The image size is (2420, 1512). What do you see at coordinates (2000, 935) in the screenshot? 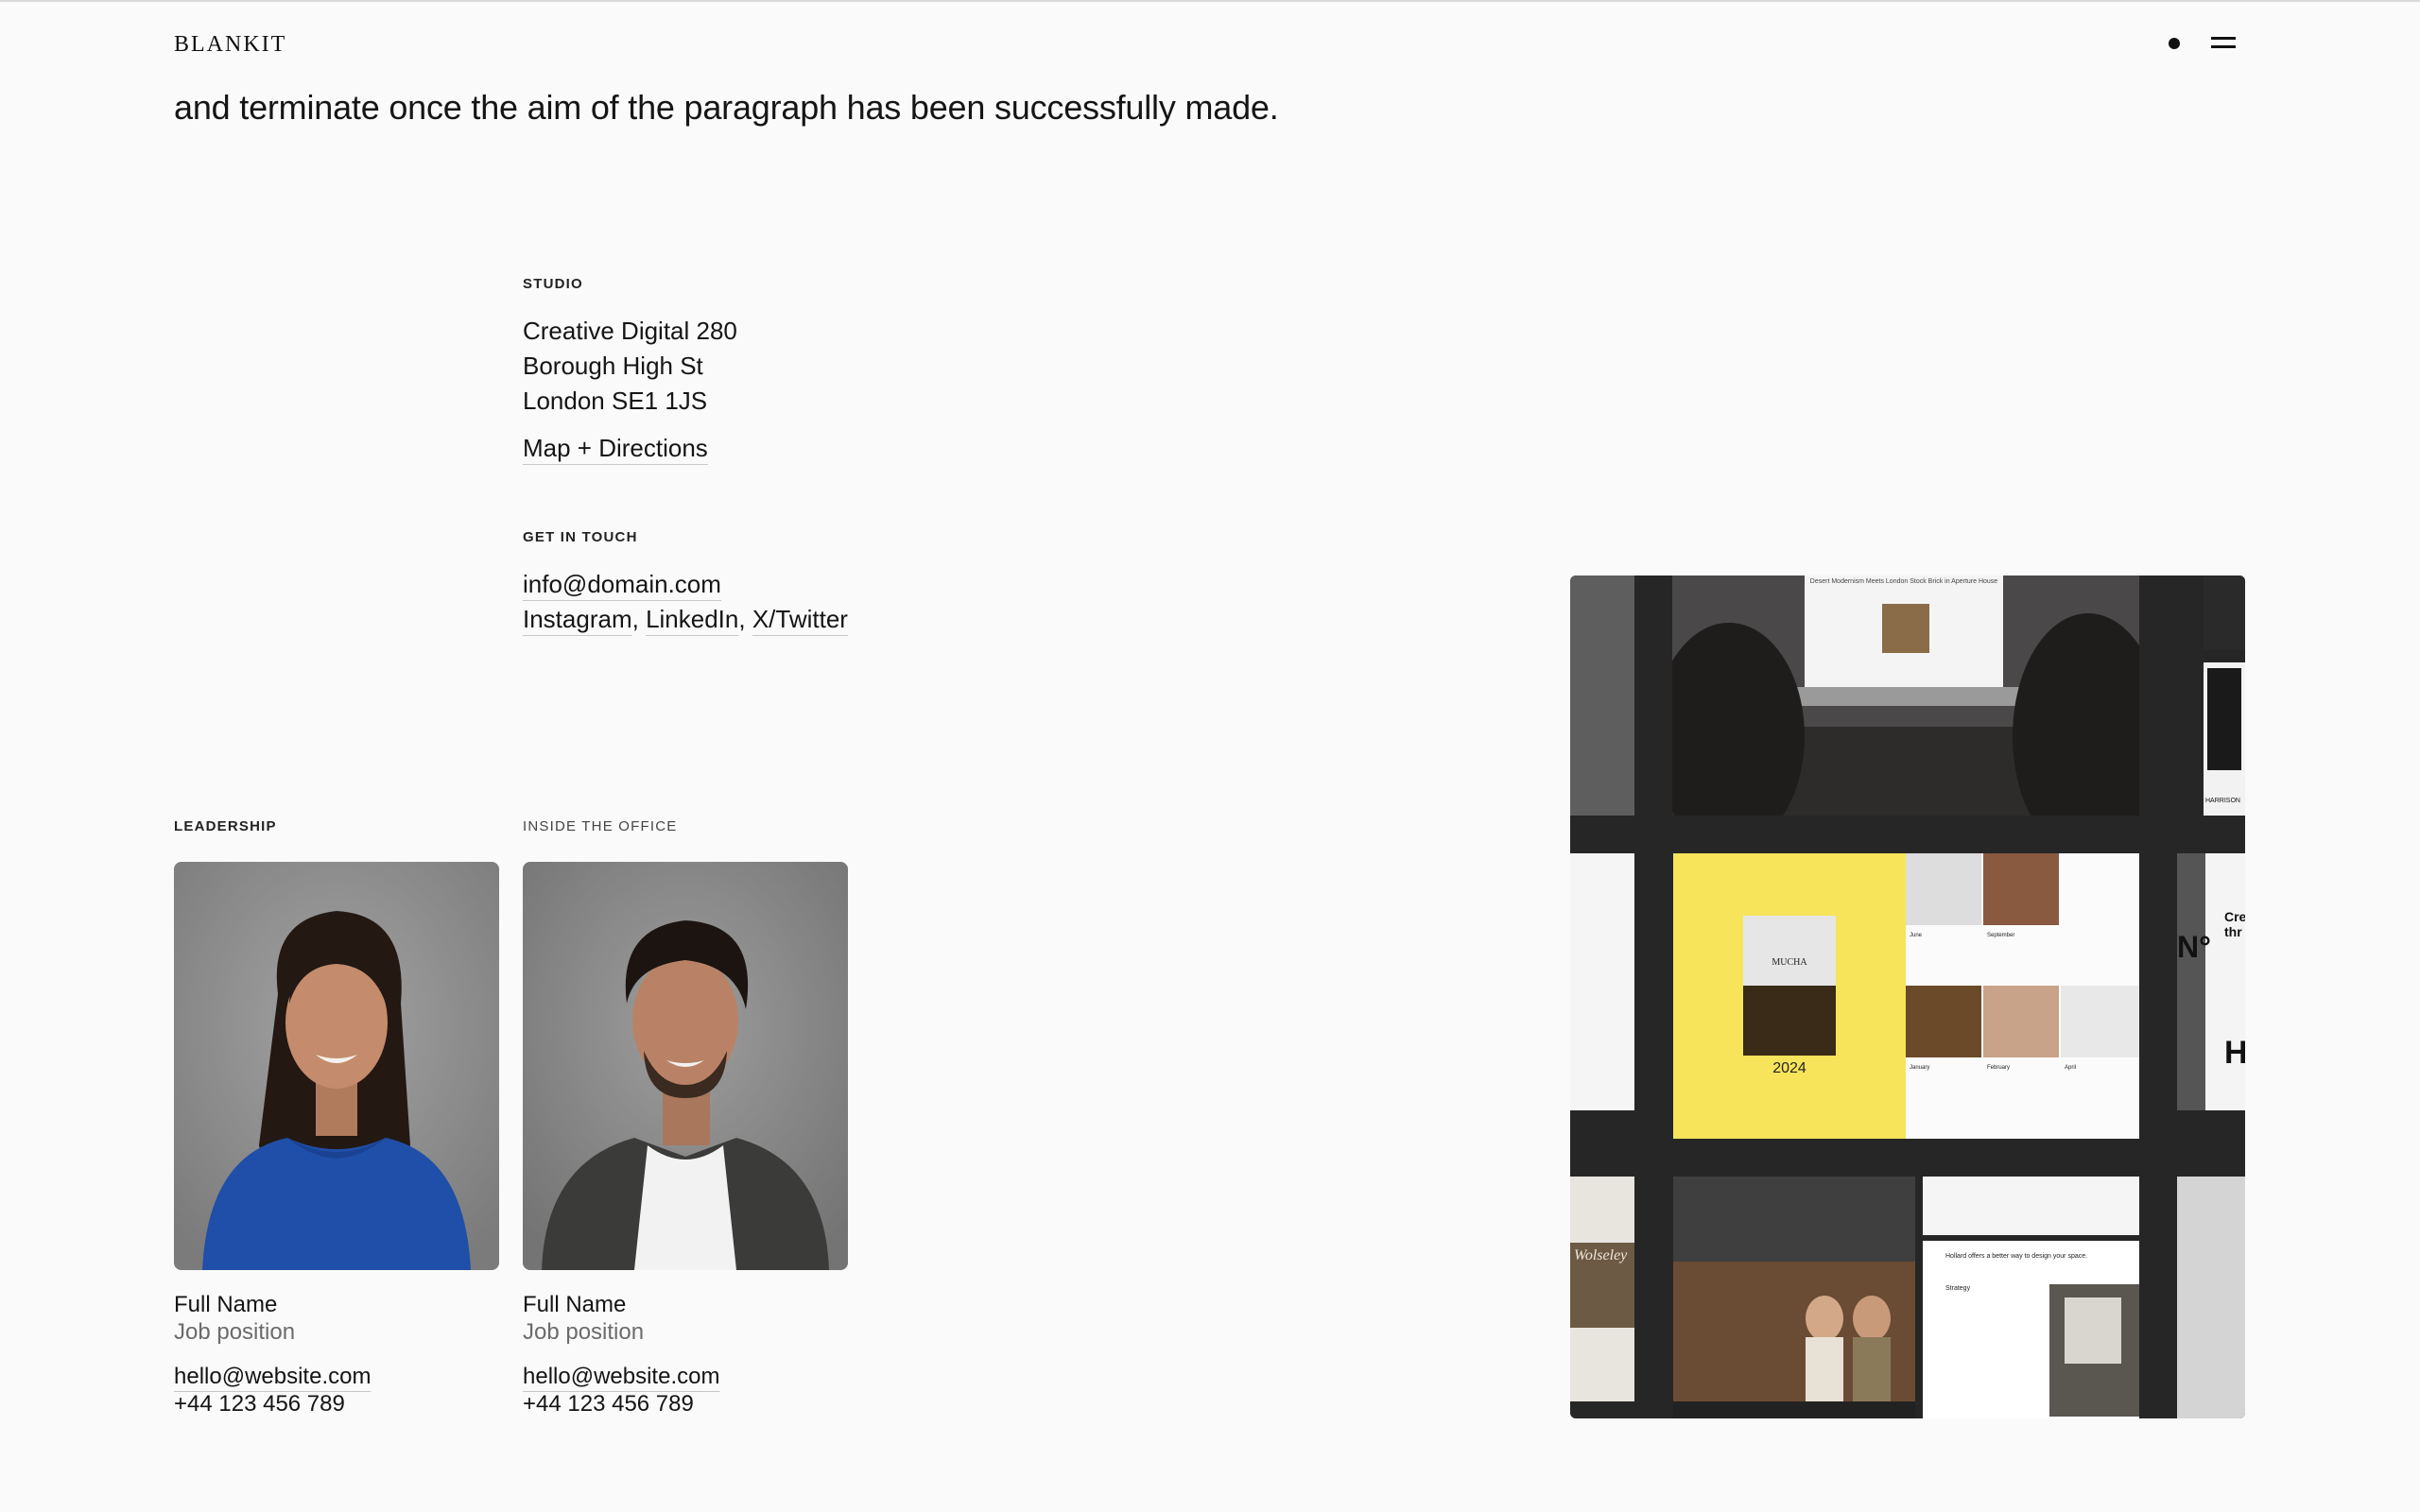
I see `month-2: September` at bounding box center [2000, 935].